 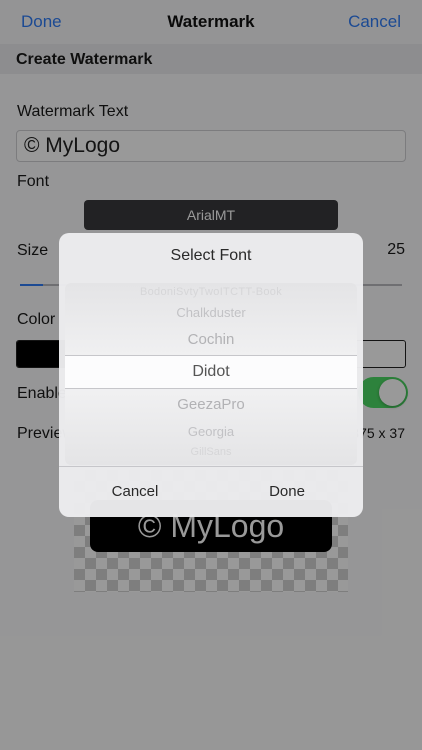 What do you see at coordinates (211, 339) in the screenshot?
I see `picker-row: Cochin` at bounding box center [211, 339].